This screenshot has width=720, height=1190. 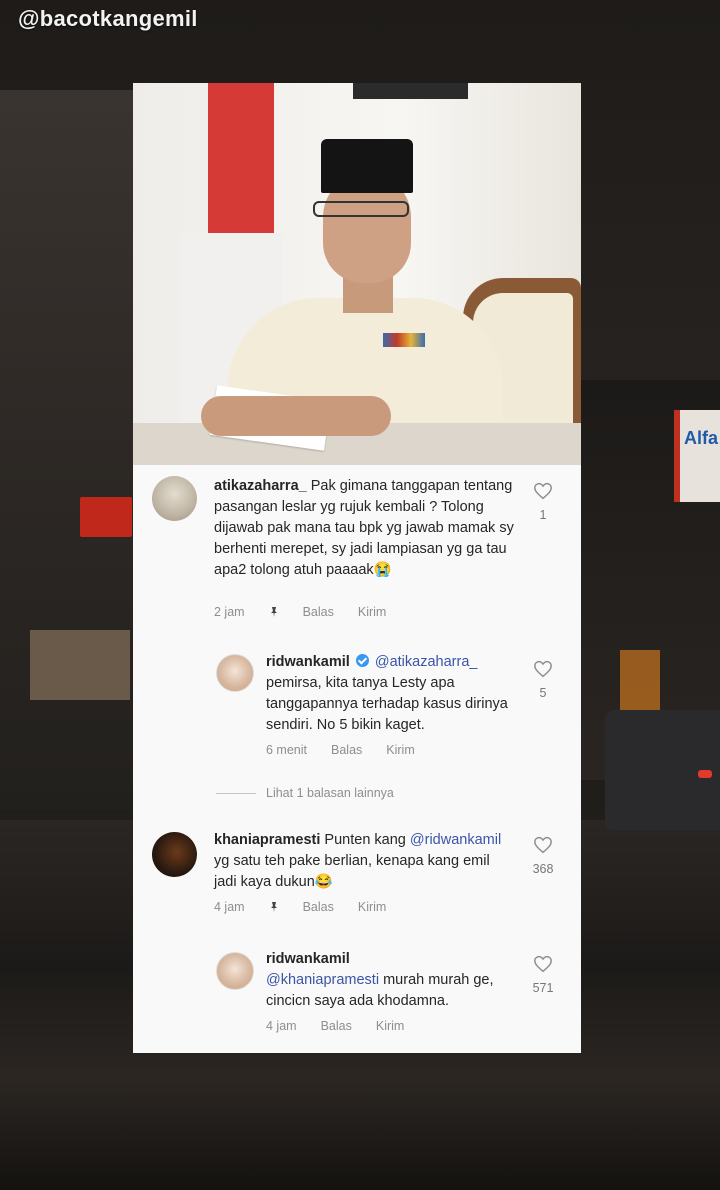 What do you see at coordinates (365, 840) in the screenshot?
I see `comment-text-prefix: Punten kang` at bounding box center [365, 840].